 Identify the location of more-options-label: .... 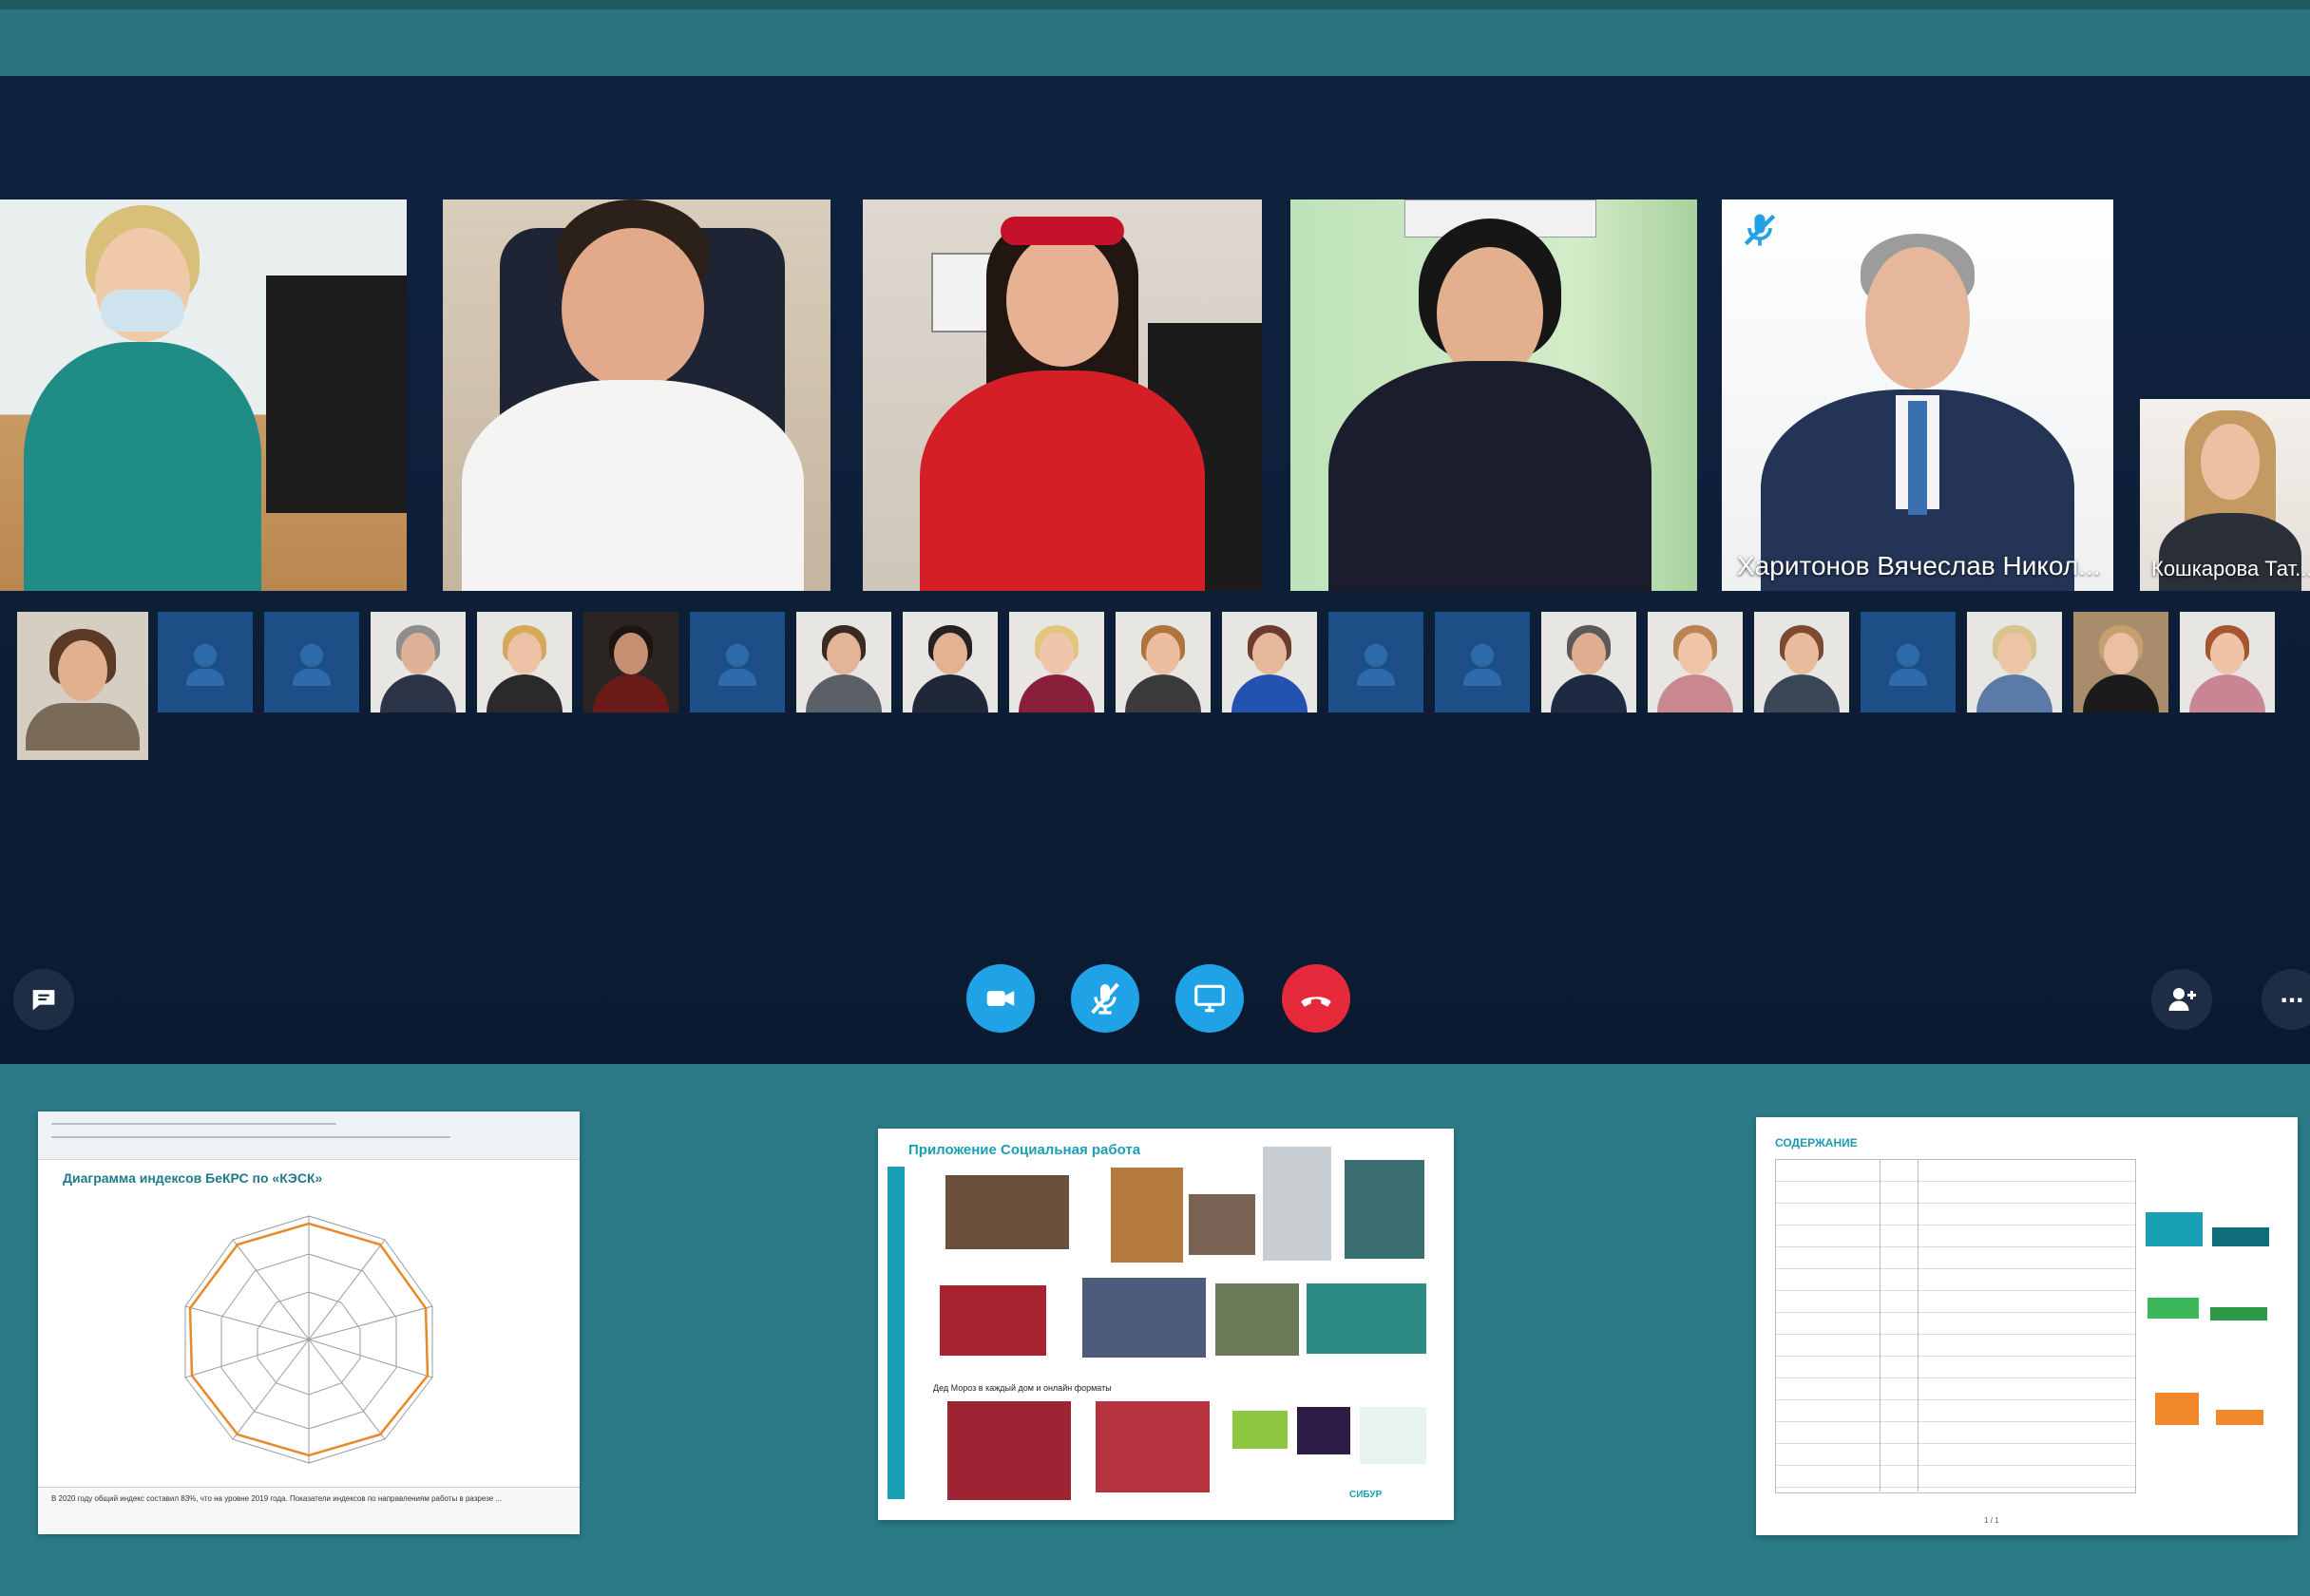
(2292, 993).